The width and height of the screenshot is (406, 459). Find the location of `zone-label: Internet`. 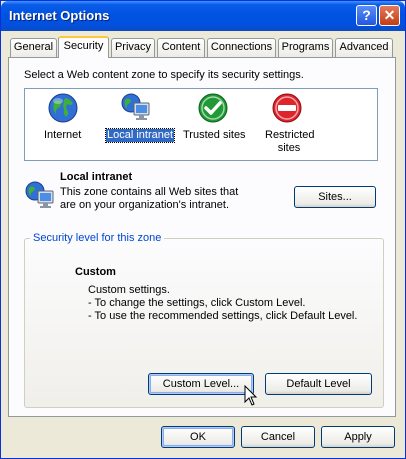

zone-label: Internet is located at coordinates (63, 135).